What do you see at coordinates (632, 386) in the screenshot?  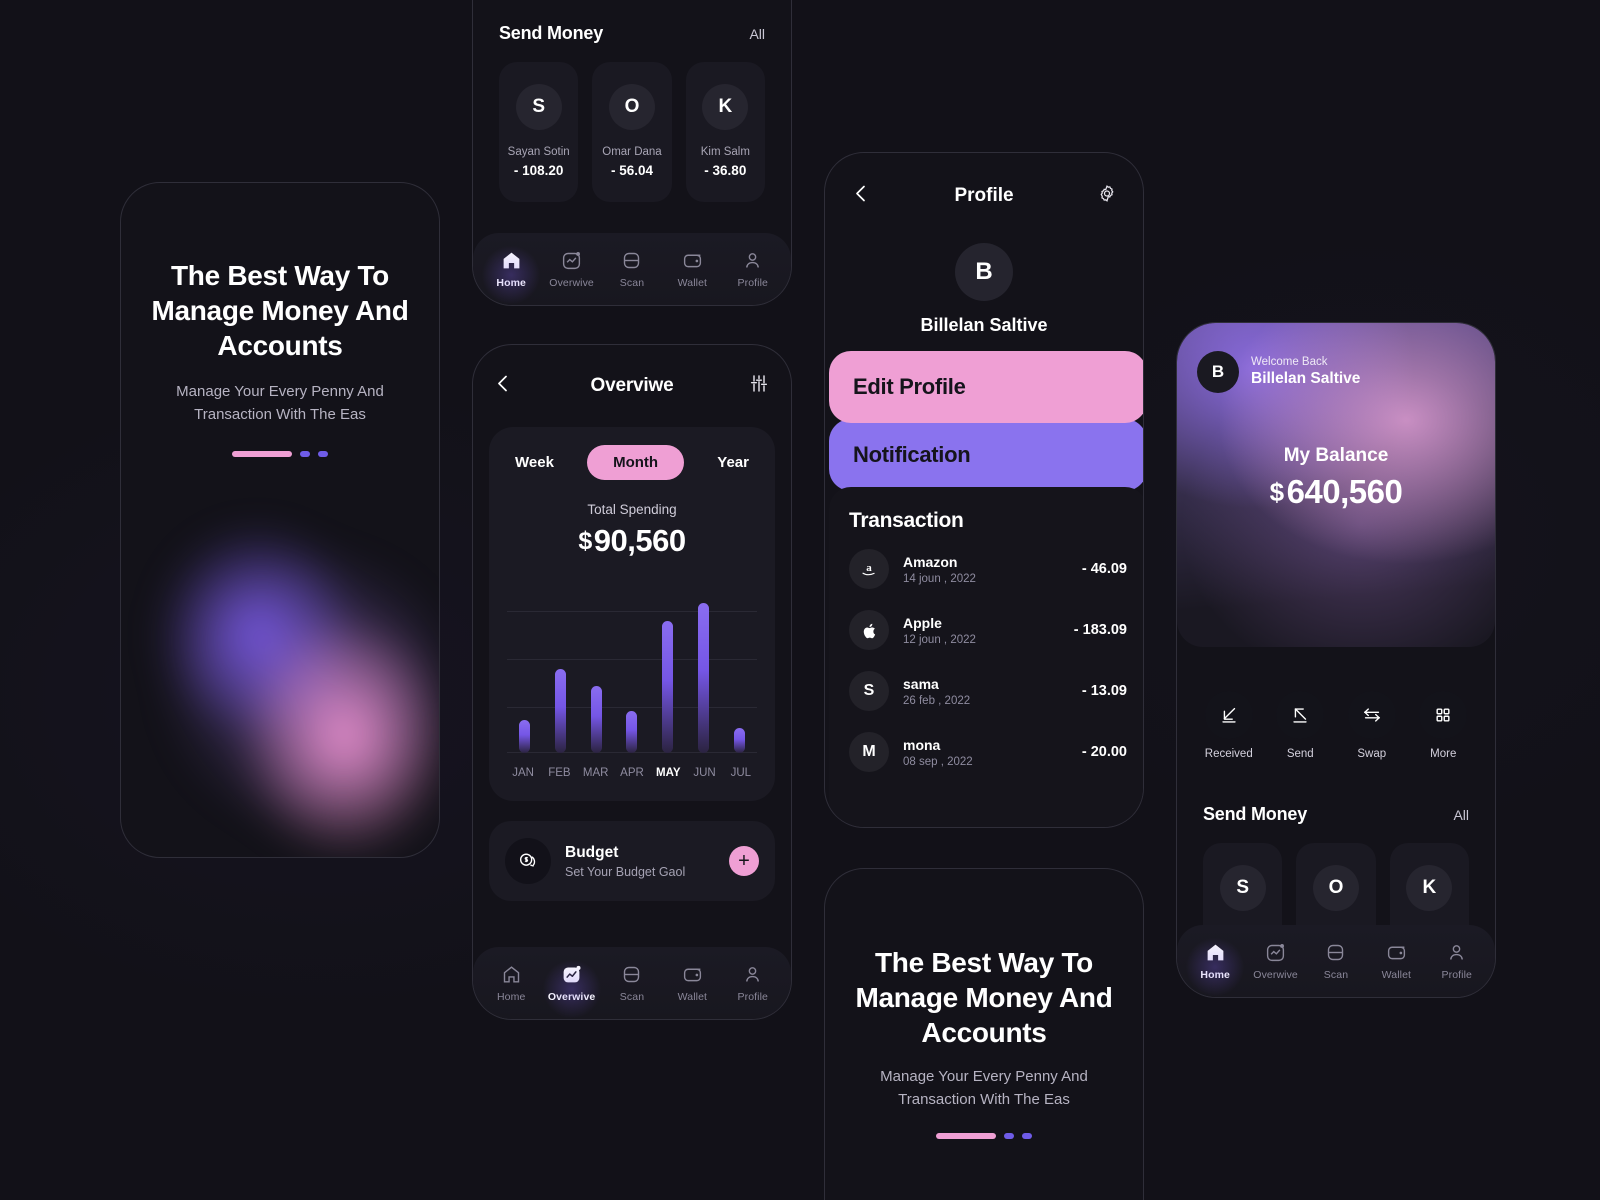 I see `overview-header: Overviwe` at bounding box center [632, 386].